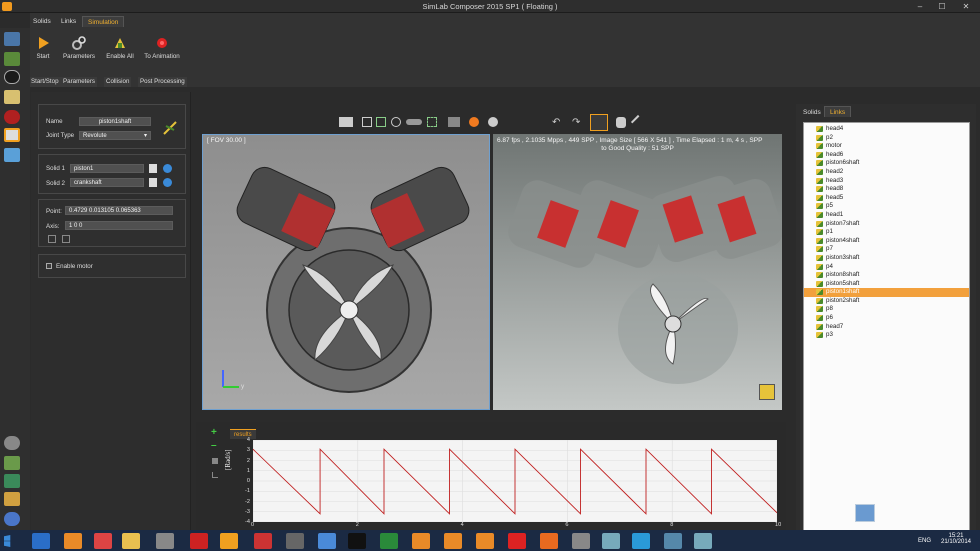 The image size is (980, 551). Describe the element at coordinates (41, 541) in the screenshot. I see `ie-taskbar-icon` at that location.